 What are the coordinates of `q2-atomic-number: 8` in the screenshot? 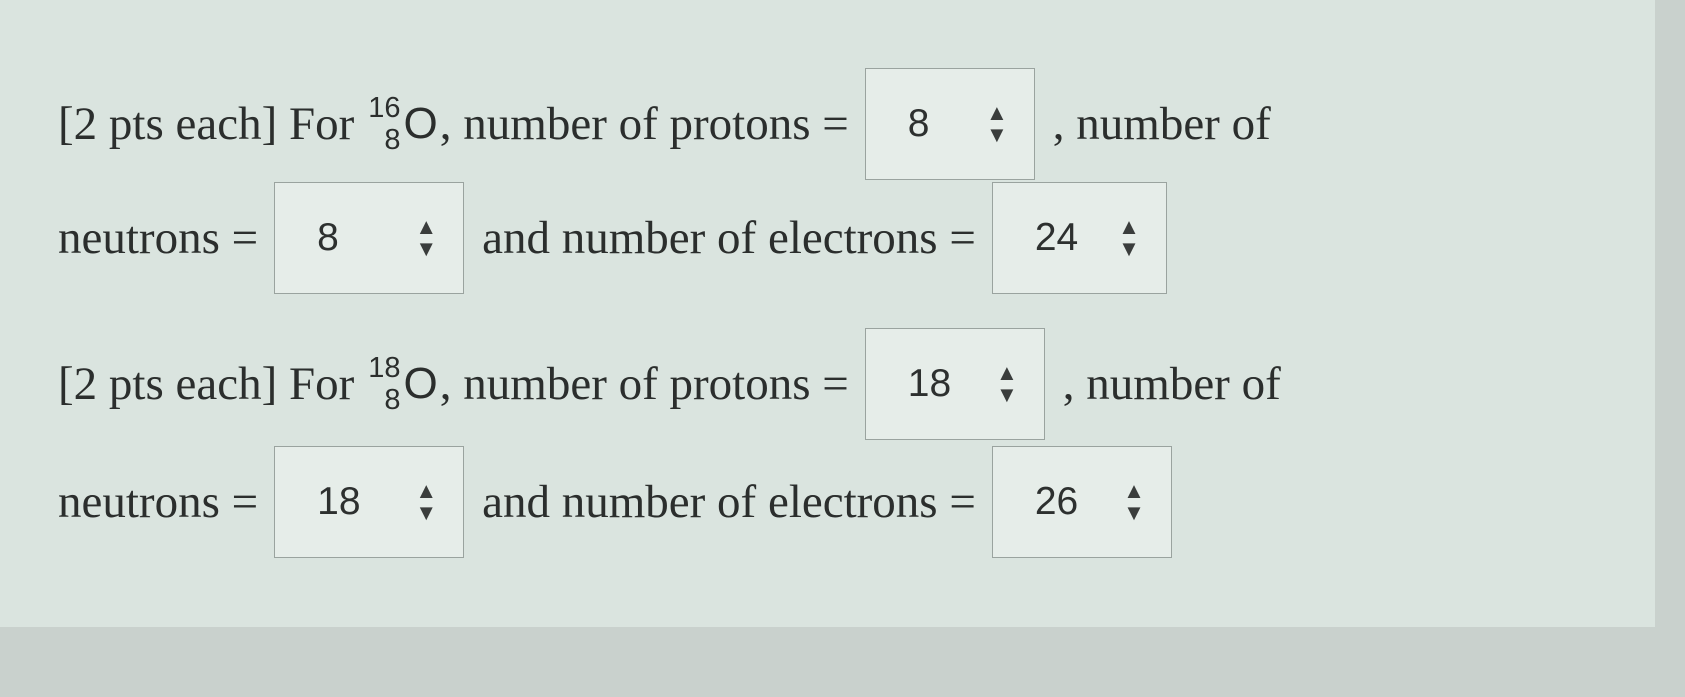 It's located at (392, 400).